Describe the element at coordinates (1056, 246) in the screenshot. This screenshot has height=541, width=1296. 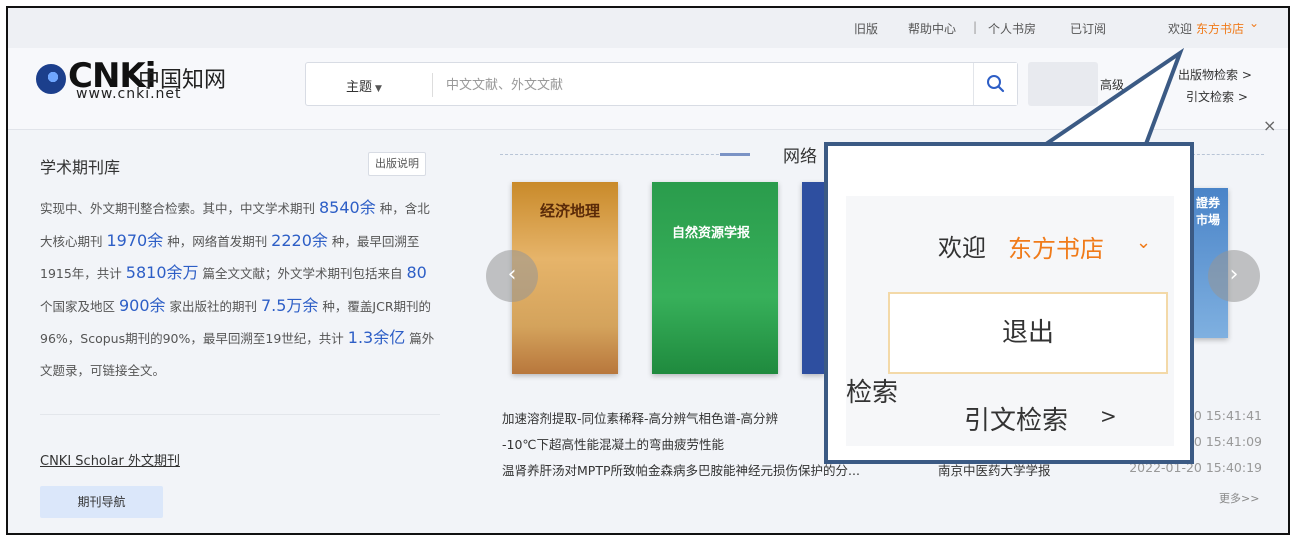
I see `zoom-user-menu: 东方书店` at that location.